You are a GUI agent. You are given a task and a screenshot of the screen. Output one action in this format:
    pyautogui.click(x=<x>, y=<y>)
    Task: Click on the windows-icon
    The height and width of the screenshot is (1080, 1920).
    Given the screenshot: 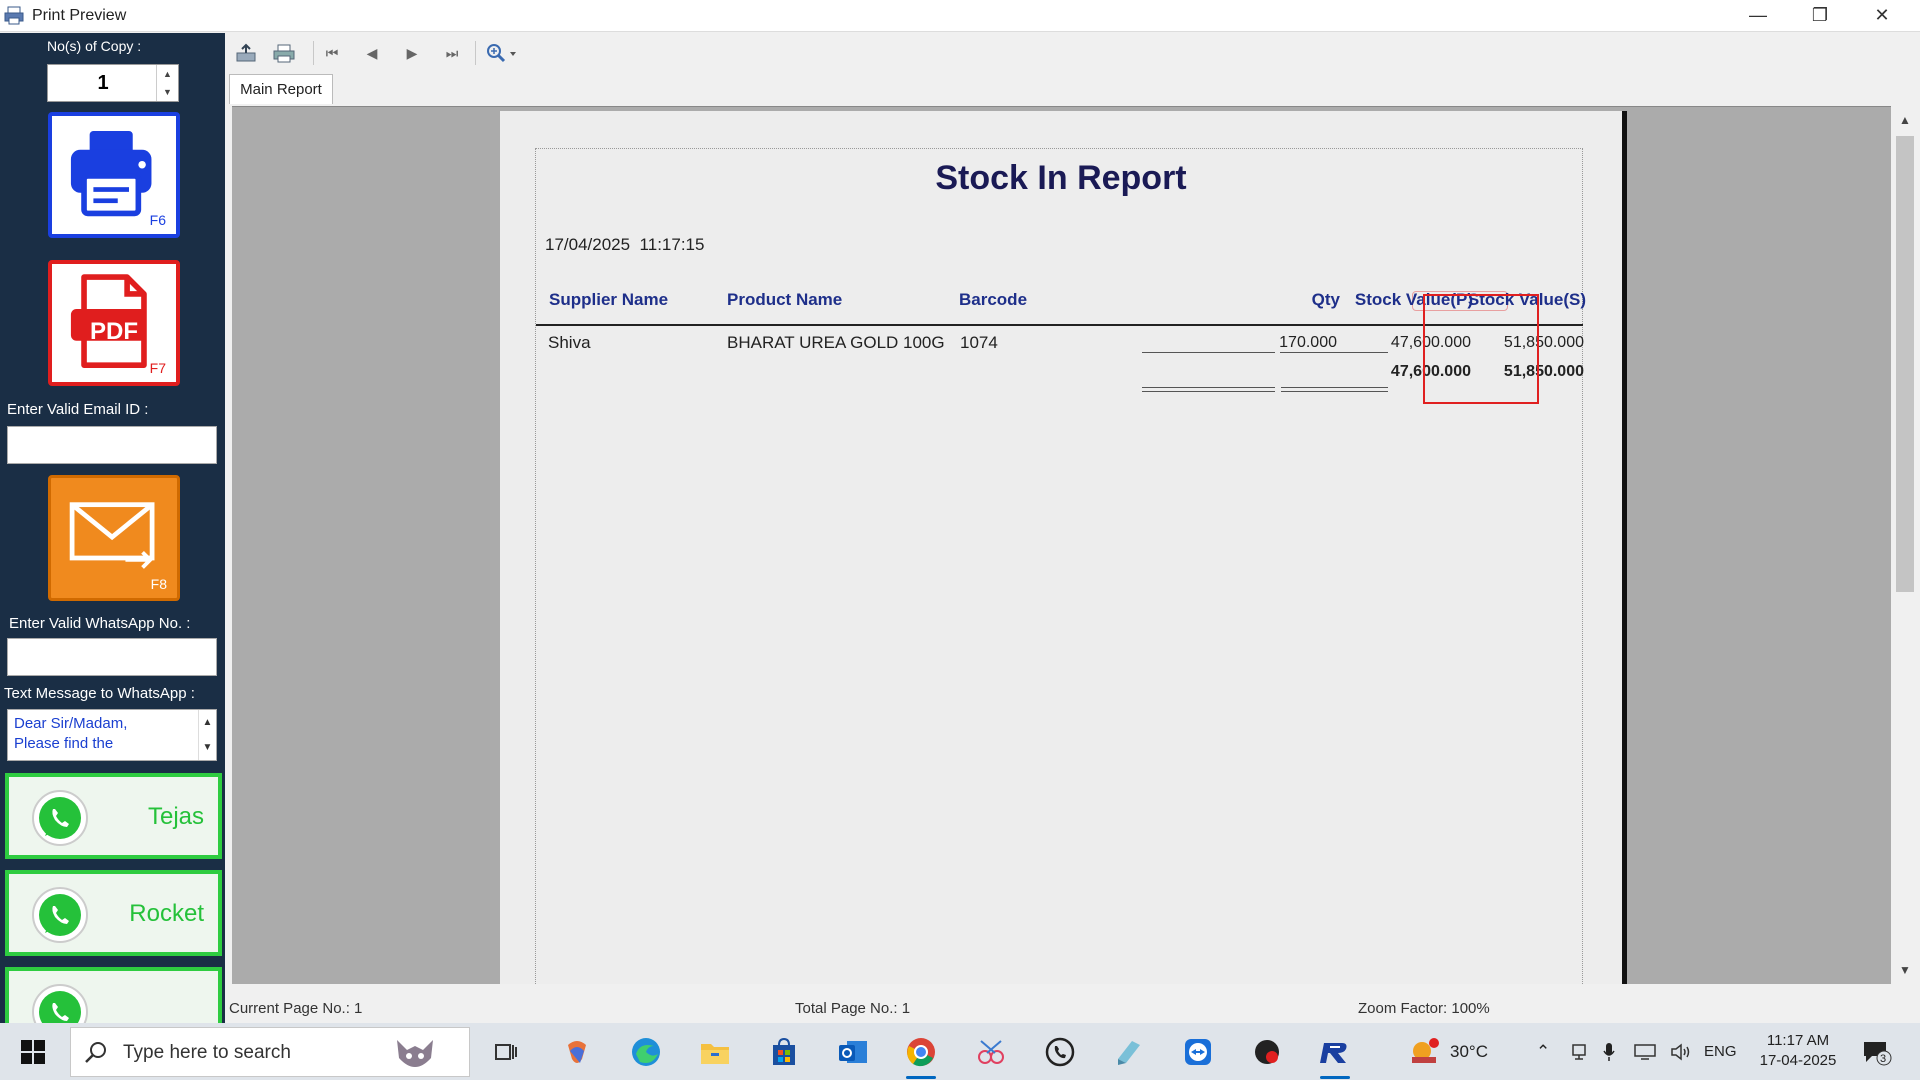 What is the action you would take?
    pyautogui.click(x=33, y=1052)
    